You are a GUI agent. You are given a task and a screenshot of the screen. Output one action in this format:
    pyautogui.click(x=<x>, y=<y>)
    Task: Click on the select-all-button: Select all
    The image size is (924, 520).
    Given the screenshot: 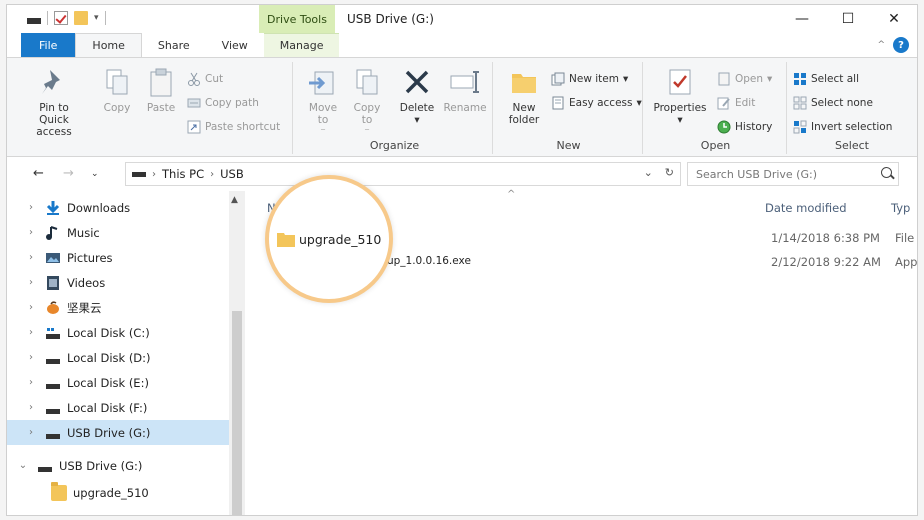 What is the action you would take?
    pyautogui.click(x=826, y=79)
    